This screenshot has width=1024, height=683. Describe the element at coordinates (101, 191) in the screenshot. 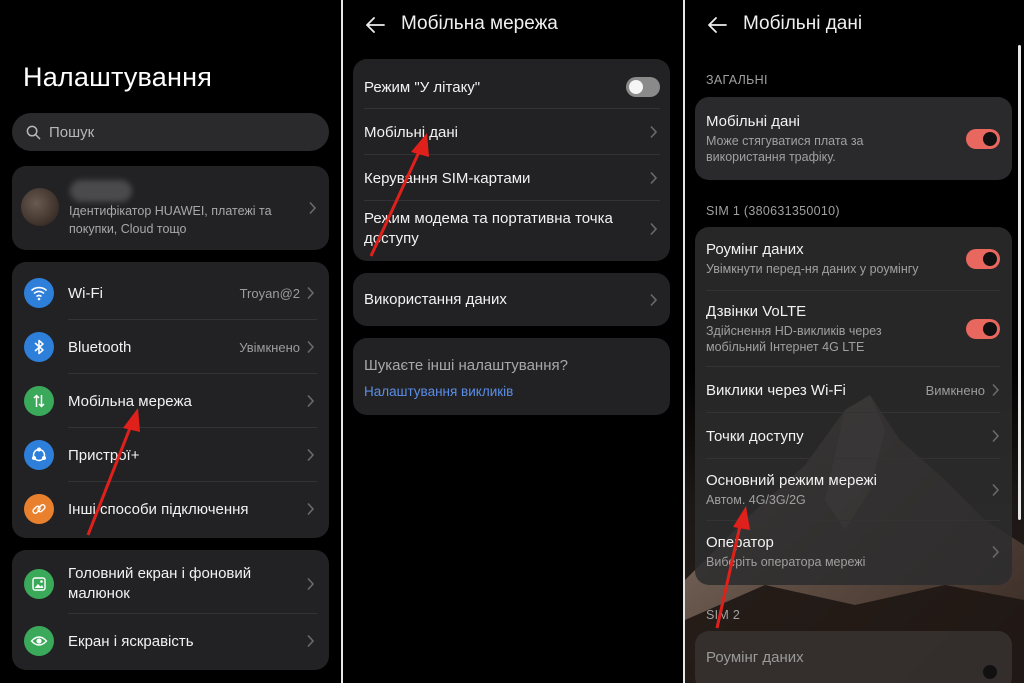

I see `account-name-blurred` at that location.